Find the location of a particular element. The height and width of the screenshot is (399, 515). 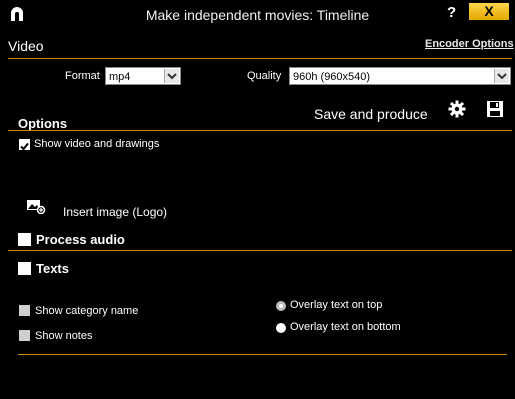

encoder-options-link: Encoder Options is located at coordinates (469, 44).